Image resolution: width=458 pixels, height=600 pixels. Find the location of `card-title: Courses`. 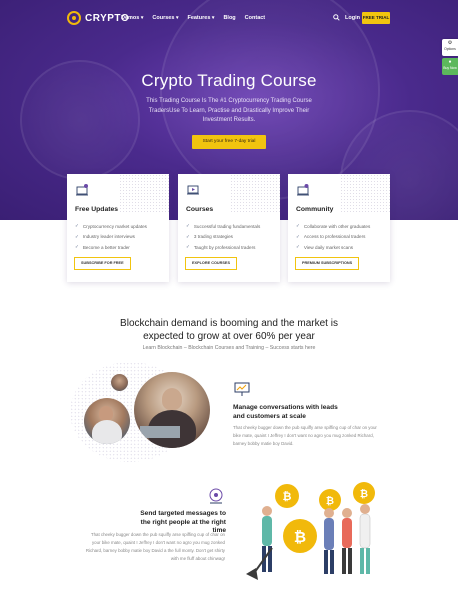

card-title: Courses is located at coordinates (200, 209).